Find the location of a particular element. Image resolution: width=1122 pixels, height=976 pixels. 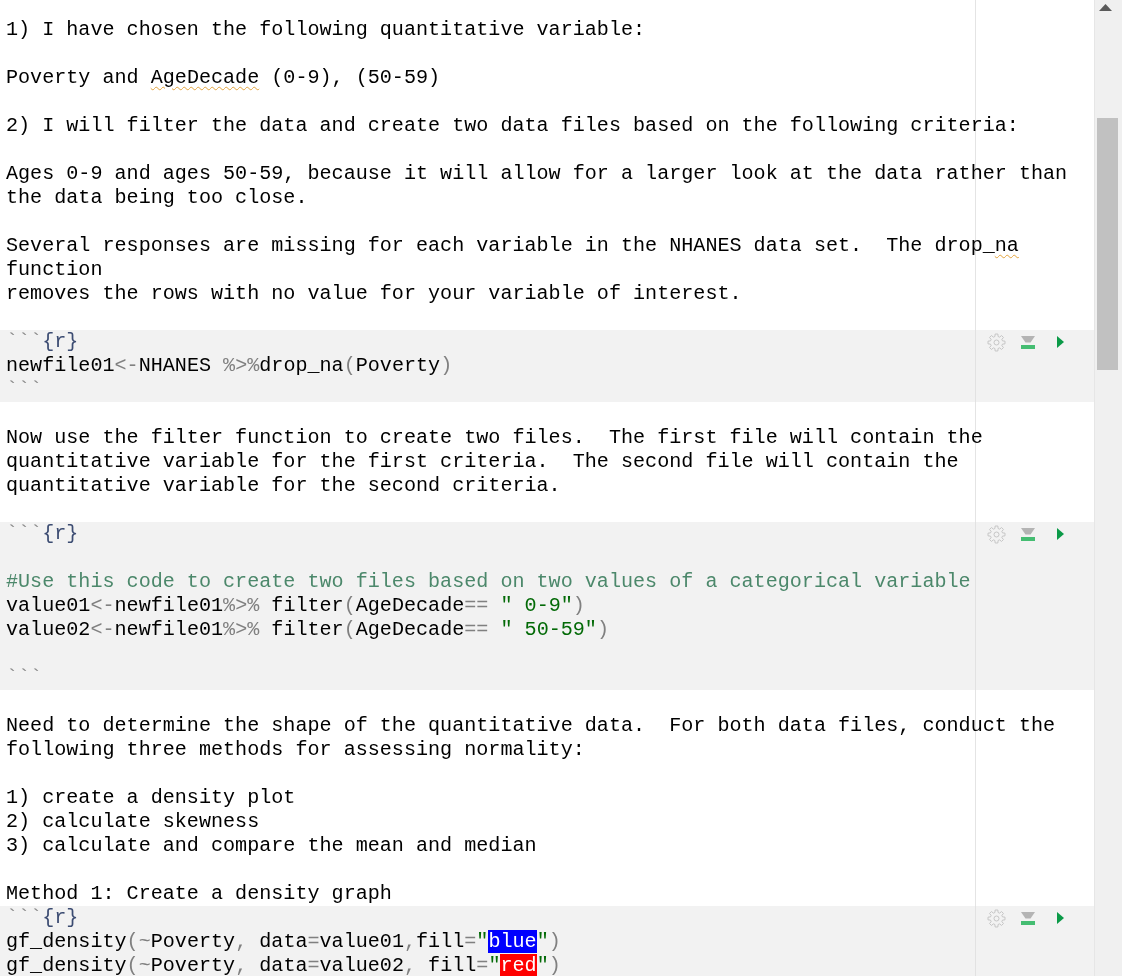

text-line: 3) calculate and compare the mean and median is located at coordinates (271, 846).